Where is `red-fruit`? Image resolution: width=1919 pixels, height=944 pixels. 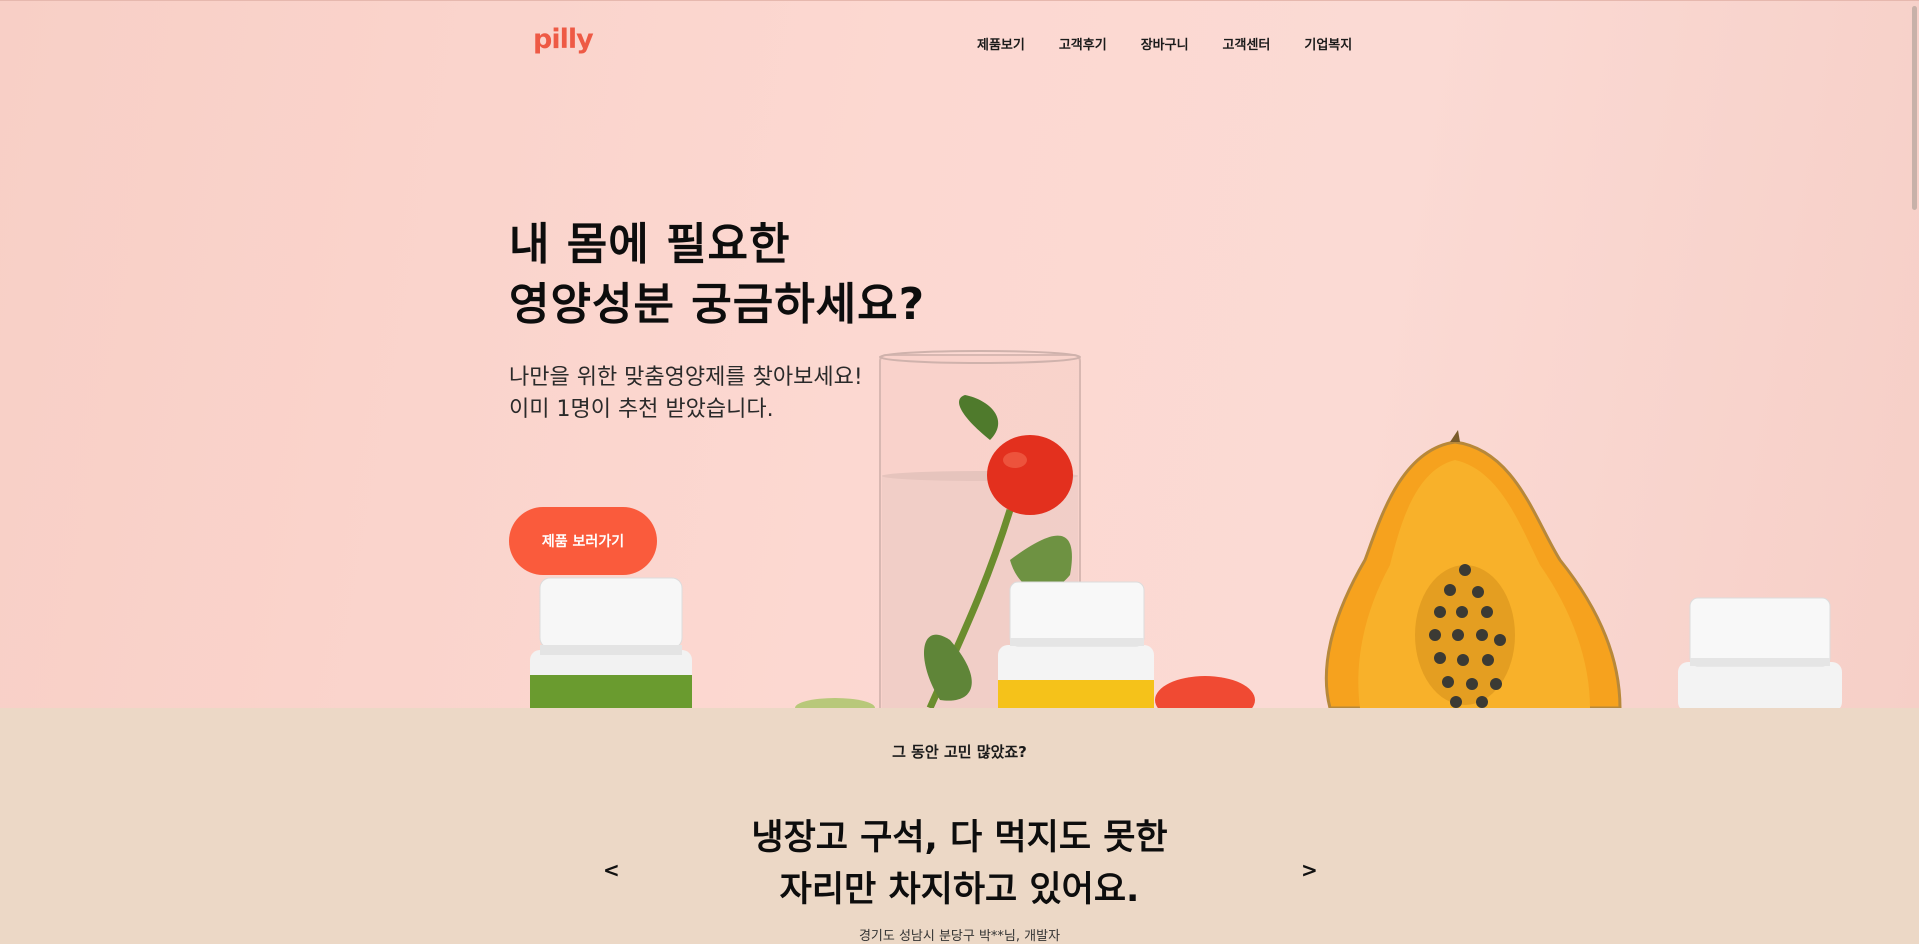
red-fruit is located at coordinates (1205, 692).